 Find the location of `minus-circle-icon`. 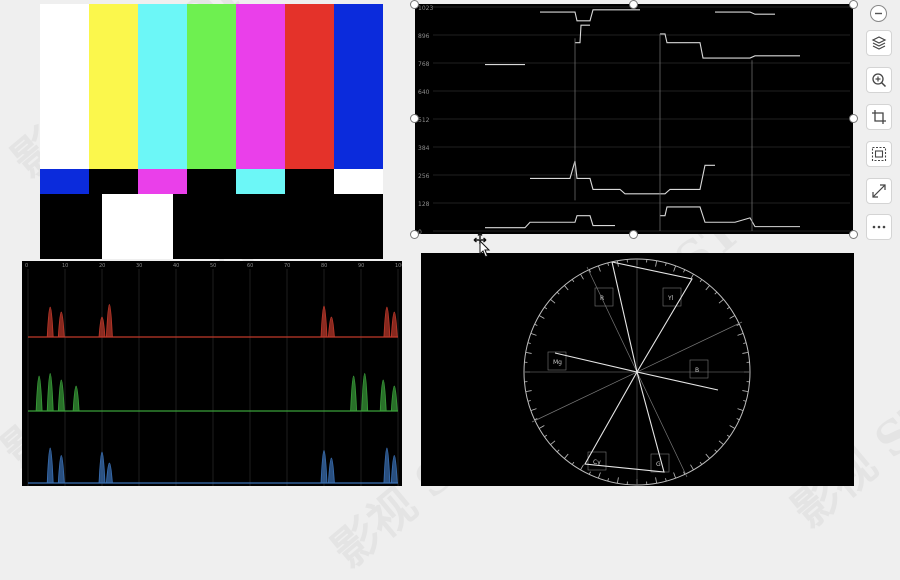

minus-circle-icon is located at coordinates (878, 13).